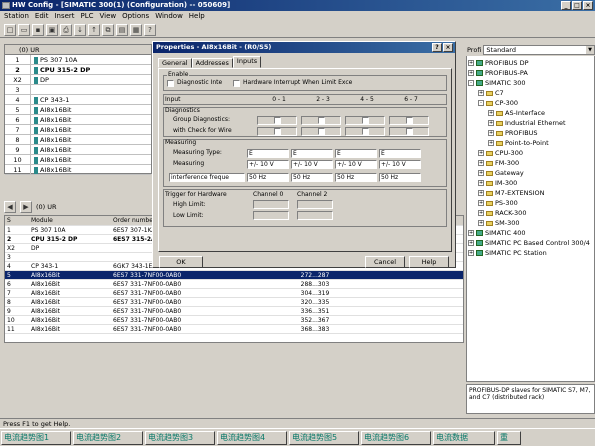  I want to click on catalog-icon: ▦, so click(136, 30).